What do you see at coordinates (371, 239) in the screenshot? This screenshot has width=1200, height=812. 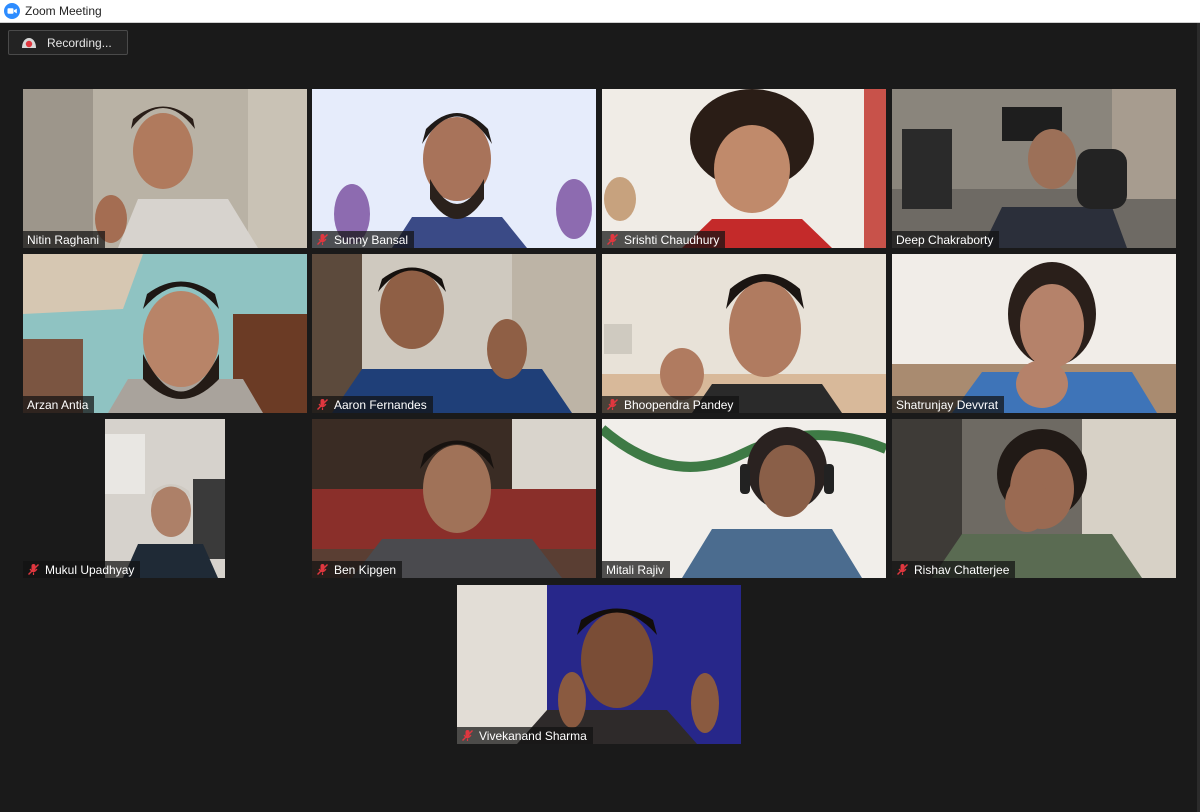 I see `participant-name: Sunny Bansal` at bounding box center [371, 239].